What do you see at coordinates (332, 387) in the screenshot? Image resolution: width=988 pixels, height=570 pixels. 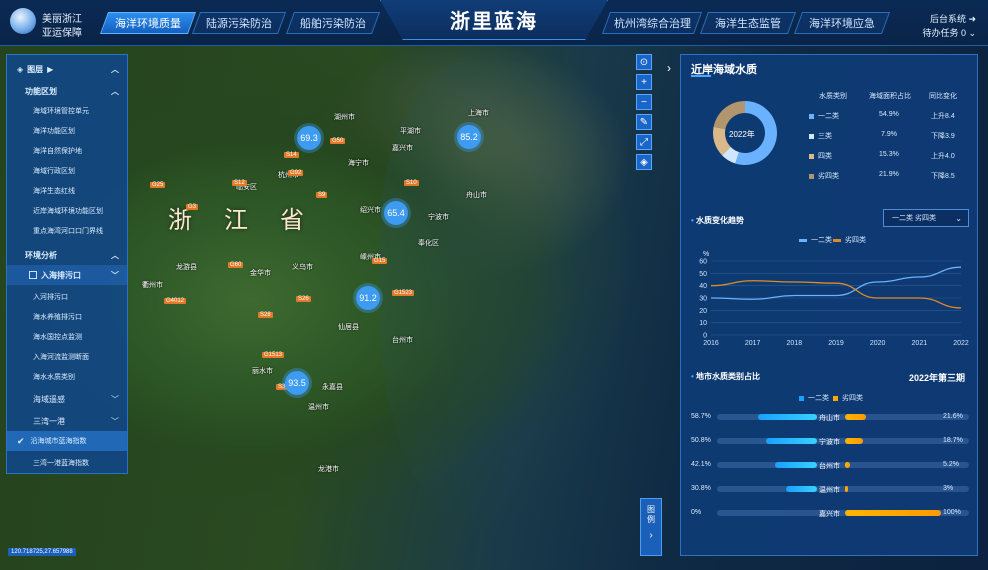 I see `city-label: 永嘉县` at bounding box center [332, 387].